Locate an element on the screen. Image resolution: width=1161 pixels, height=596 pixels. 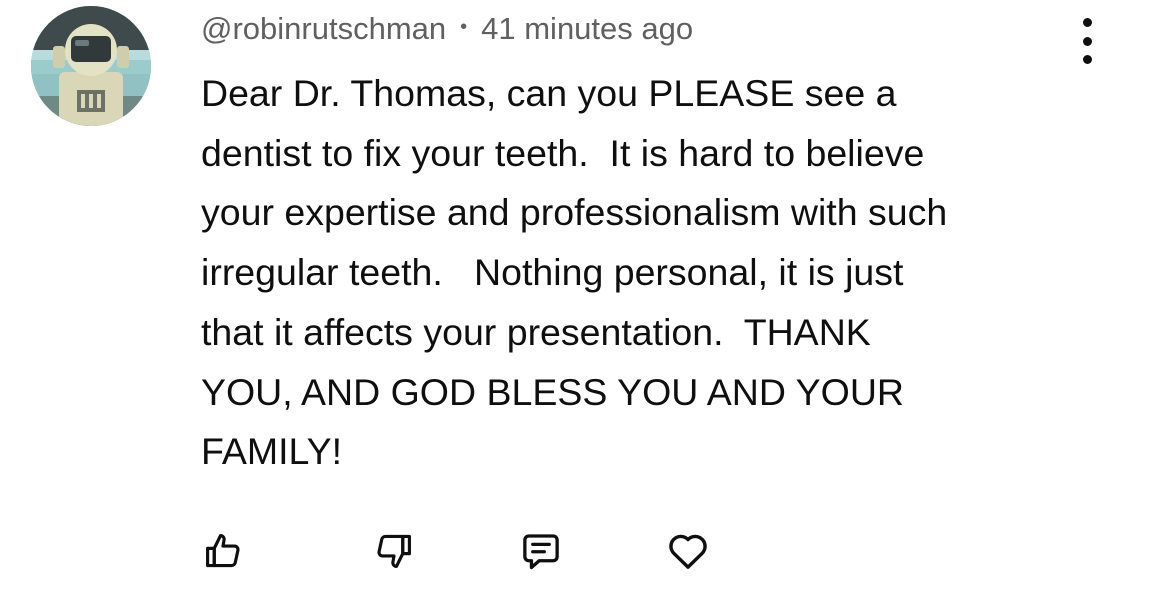
thumbs-down-icon is located at coordinates (394, 551).